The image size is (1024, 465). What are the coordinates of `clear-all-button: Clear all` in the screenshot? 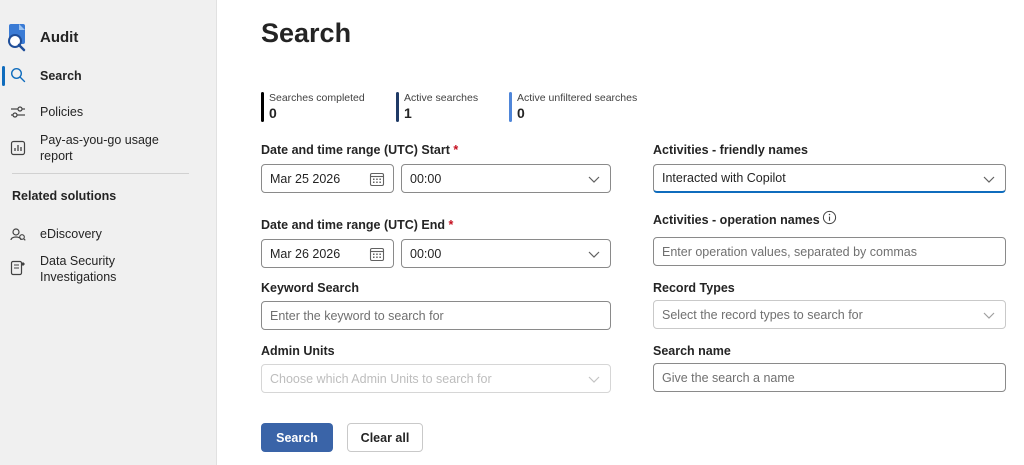 It's located at (385, 437).